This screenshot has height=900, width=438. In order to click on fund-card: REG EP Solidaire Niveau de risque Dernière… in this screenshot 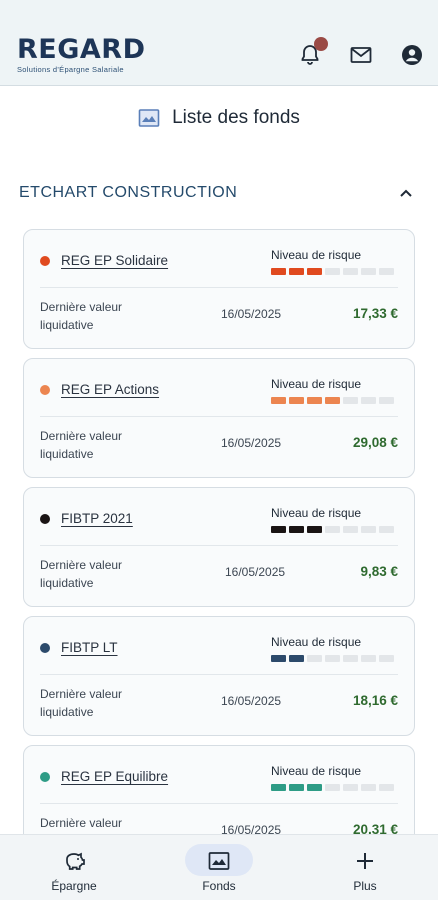, I will do `click(219, 289)`.